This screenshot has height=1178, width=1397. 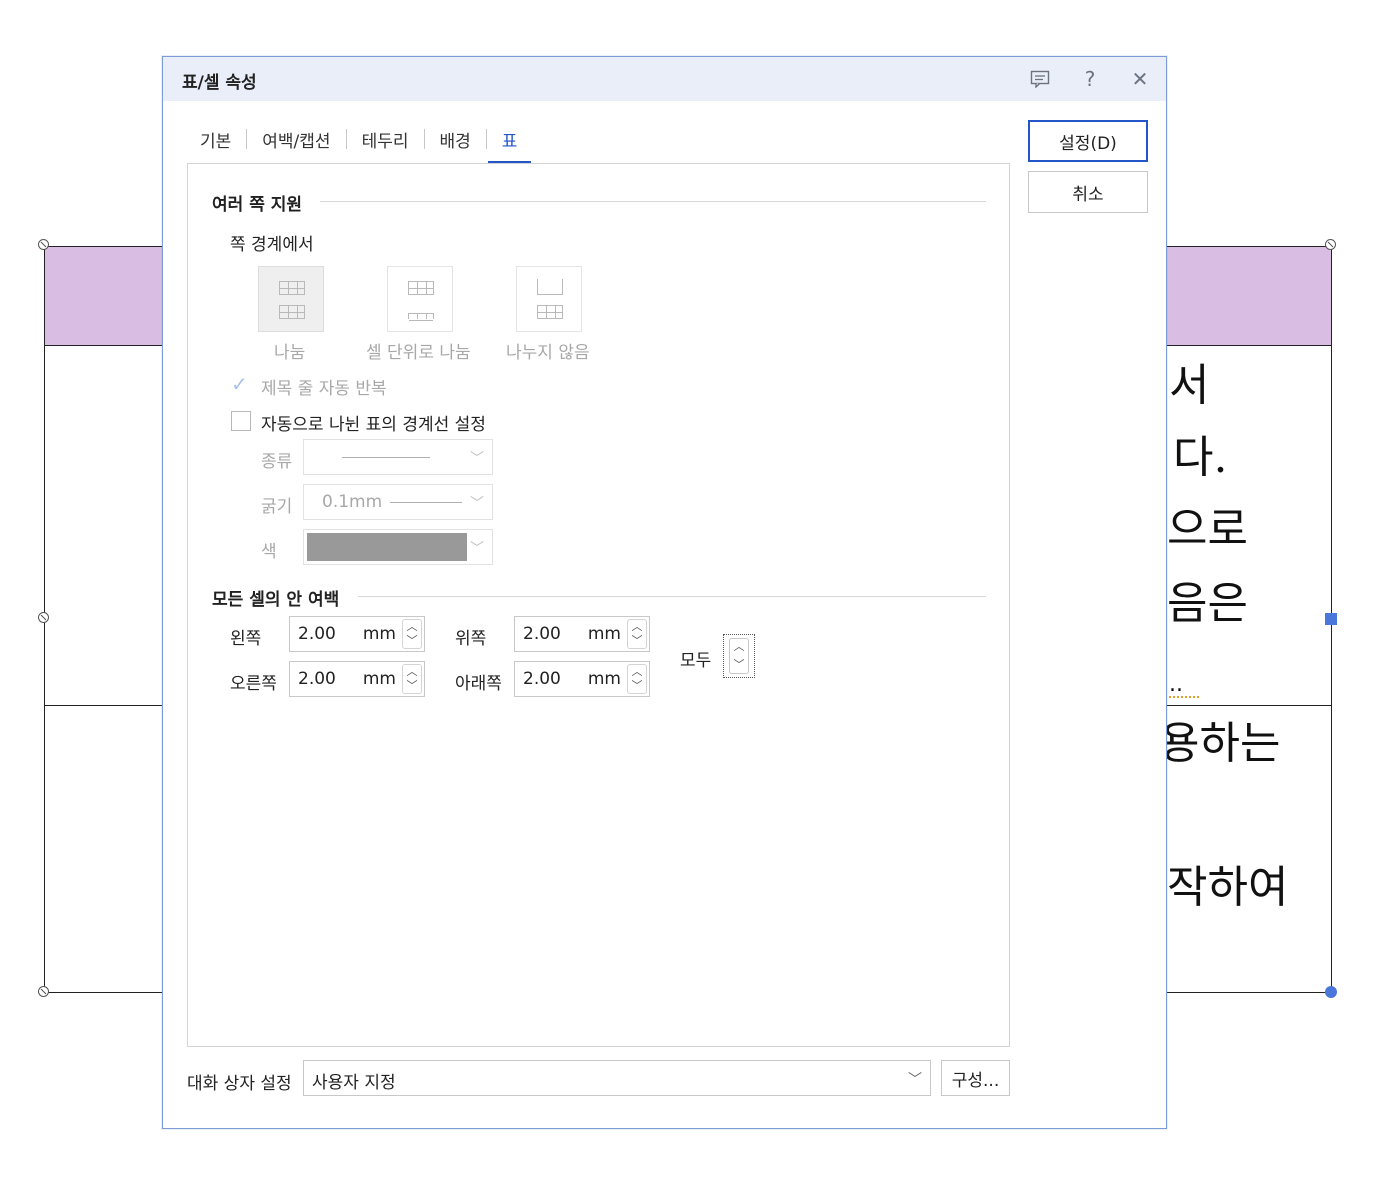 I want to click on line-type-label: 종류, so click(x=277, y=462).